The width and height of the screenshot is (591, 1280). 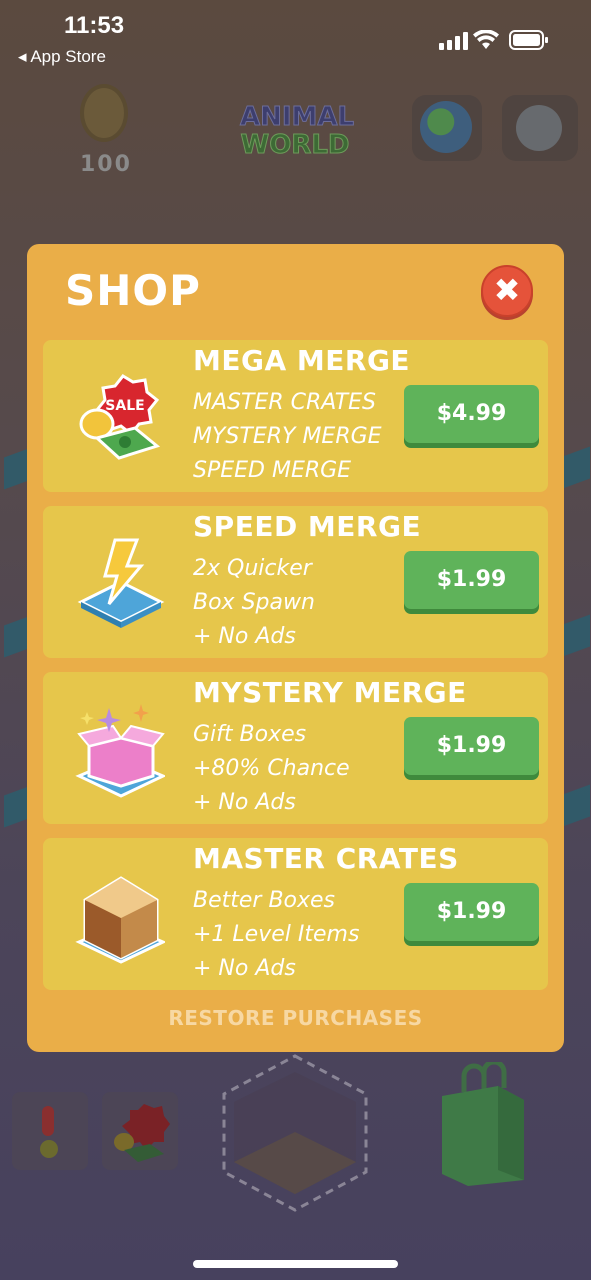 What do you see at coordinates (94, 25) in the screenshot?
I see `status-time: 11:53` at bounding box center [94, 25].